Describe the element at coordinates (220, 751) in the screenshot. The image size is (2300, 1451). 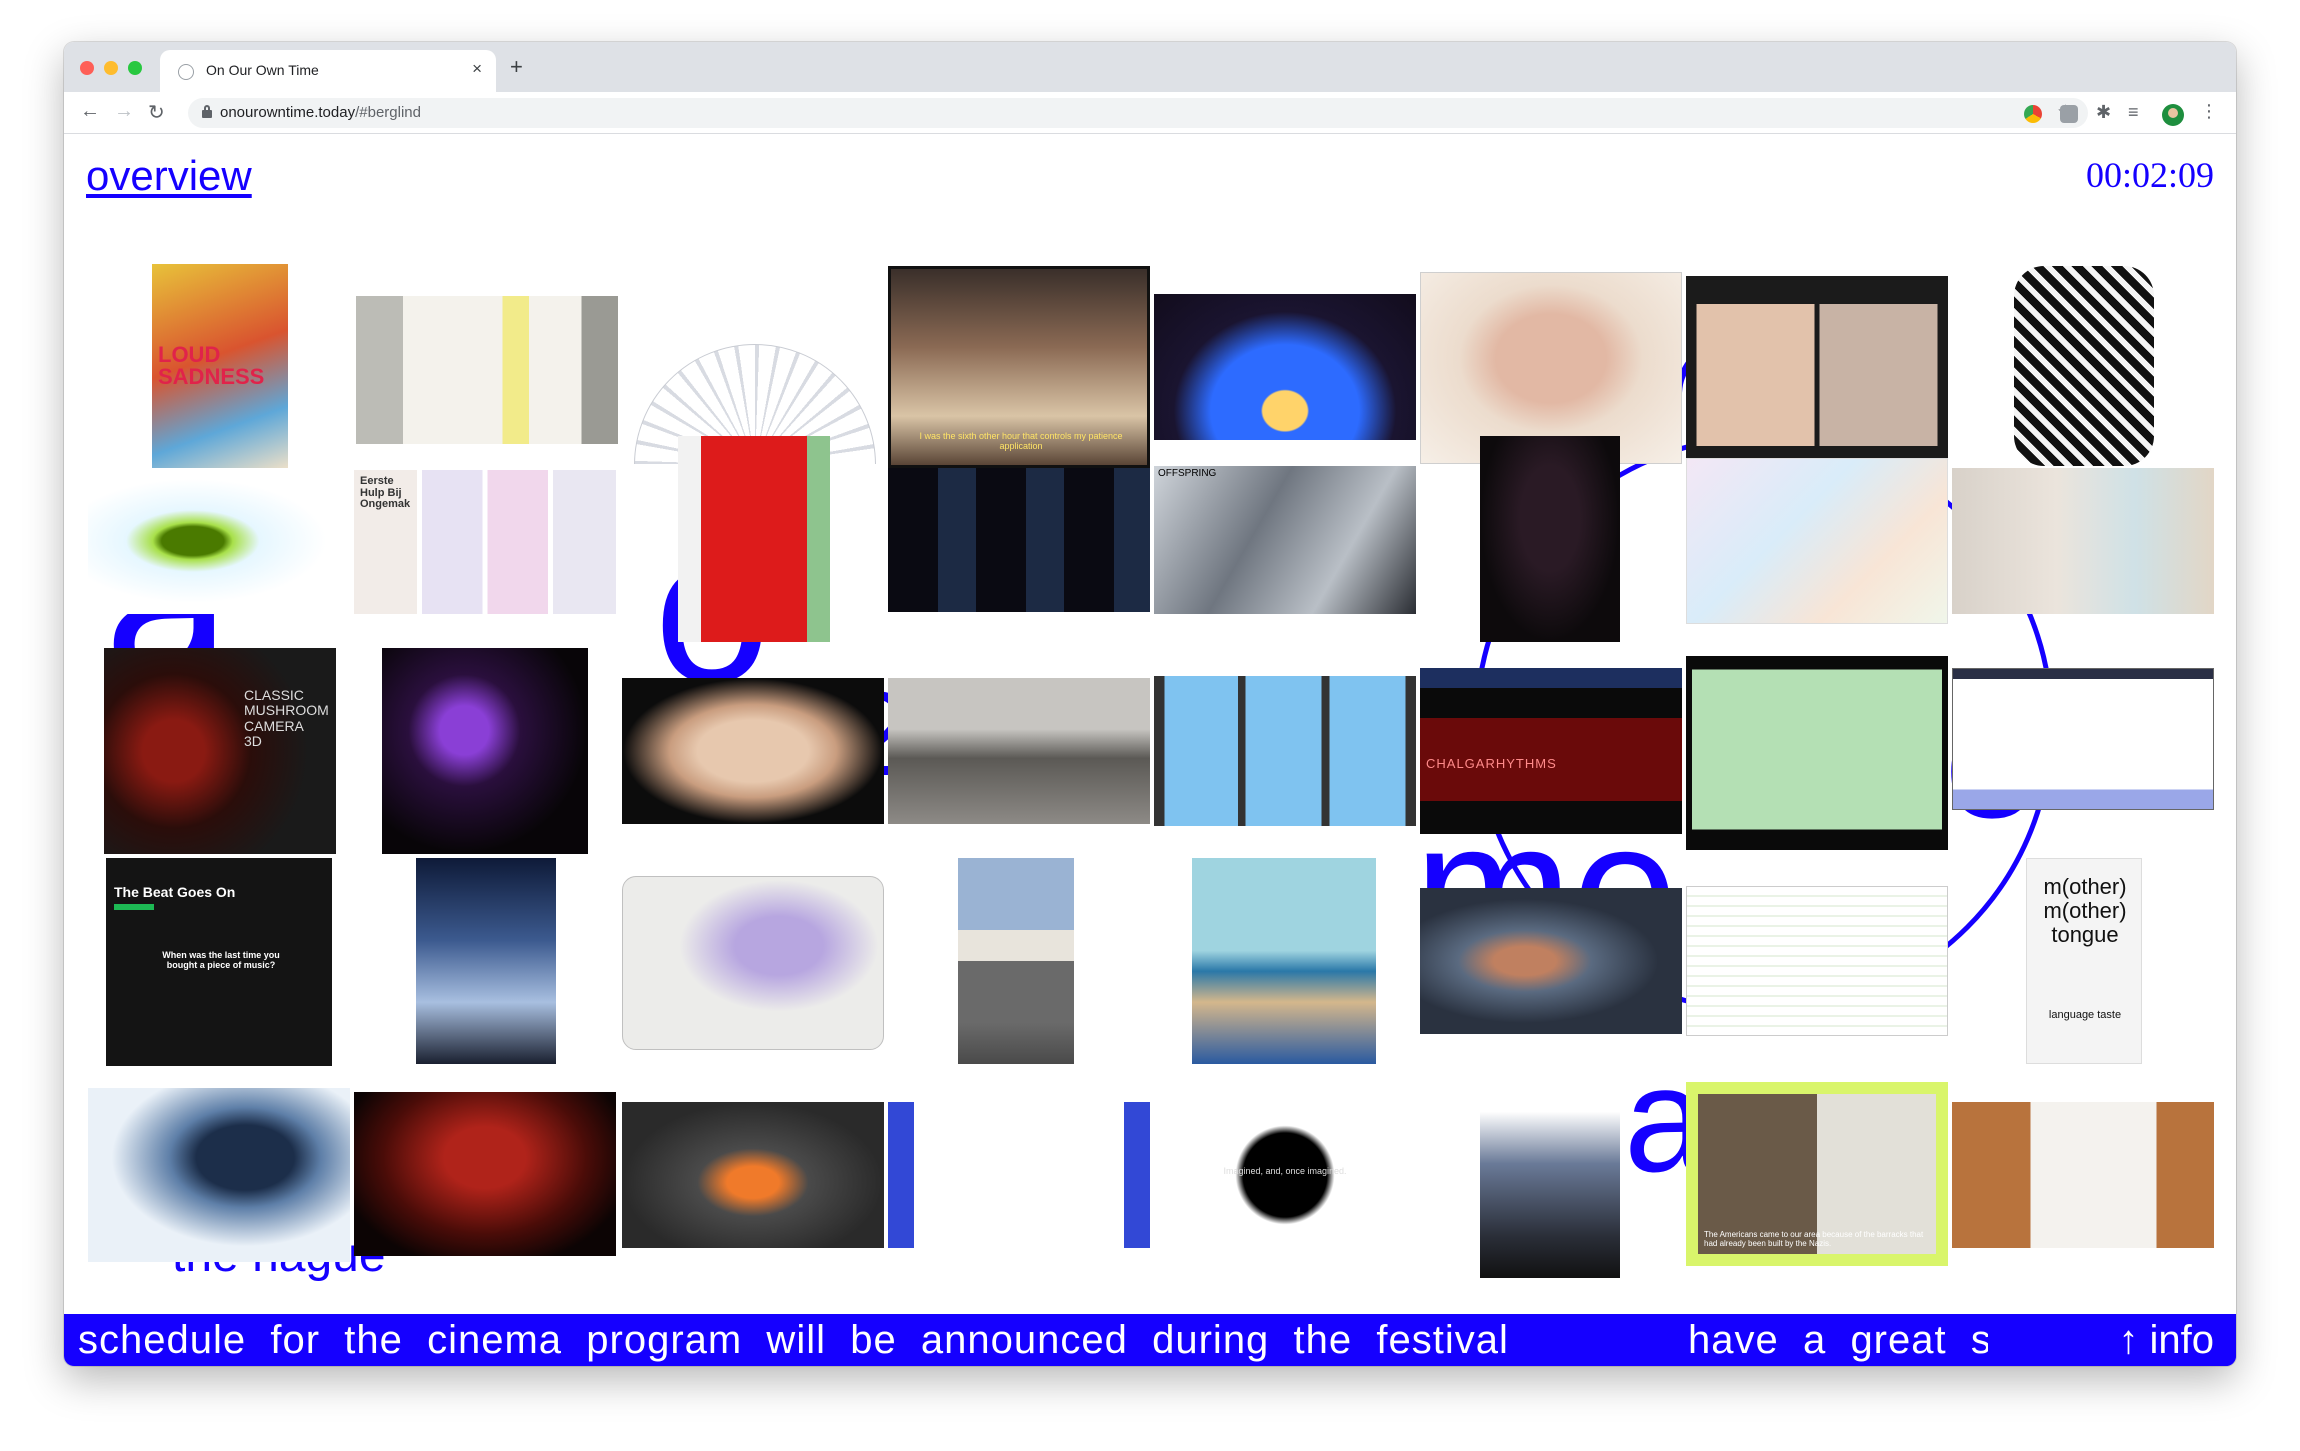
I see `thumb-fireworks-camera: CLASSIC MUSHROOM CAMERA 3D` at that location.